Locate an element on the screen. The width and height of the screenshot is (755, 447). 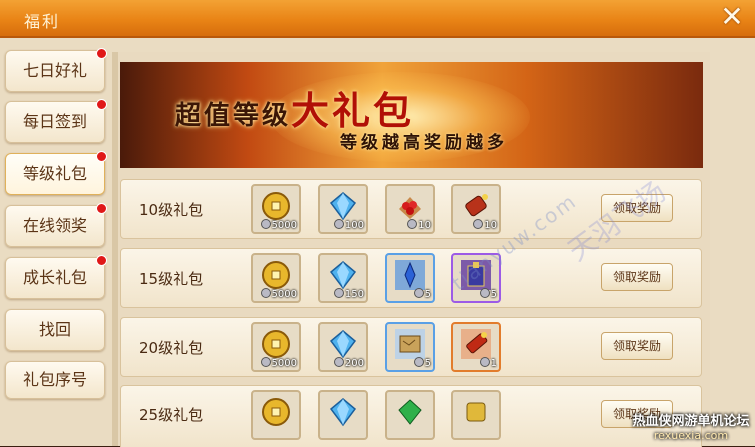
gift-row-label: 25级礼包 is located at coordinates (171, 415).